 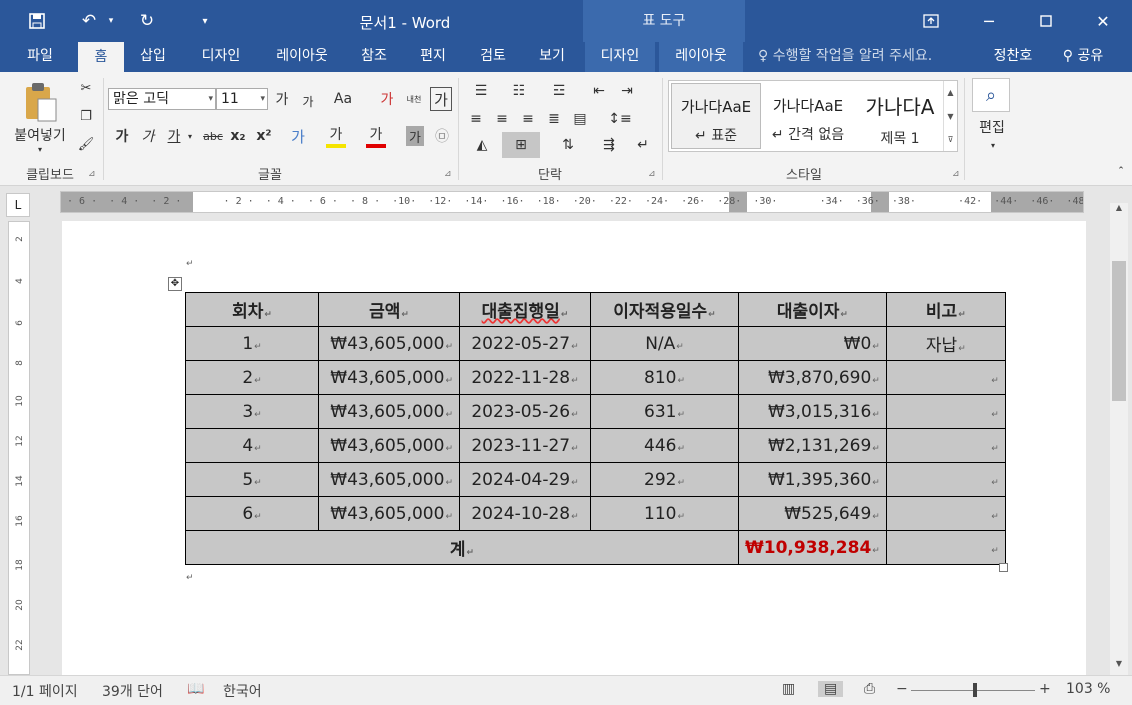 What do you see at coordinates (812, 309) in the screenshot?
I see `col-header: 대출이자↵` at bounding box center [812, 309].